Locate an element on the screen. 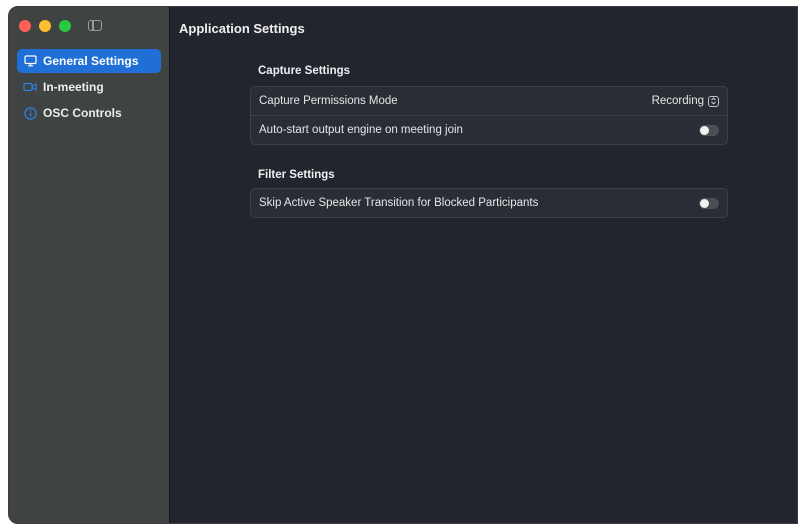 This screenshot has width=798, height=524. capture-permissions-mode-select: Recording is located at coordinates (685, 101).